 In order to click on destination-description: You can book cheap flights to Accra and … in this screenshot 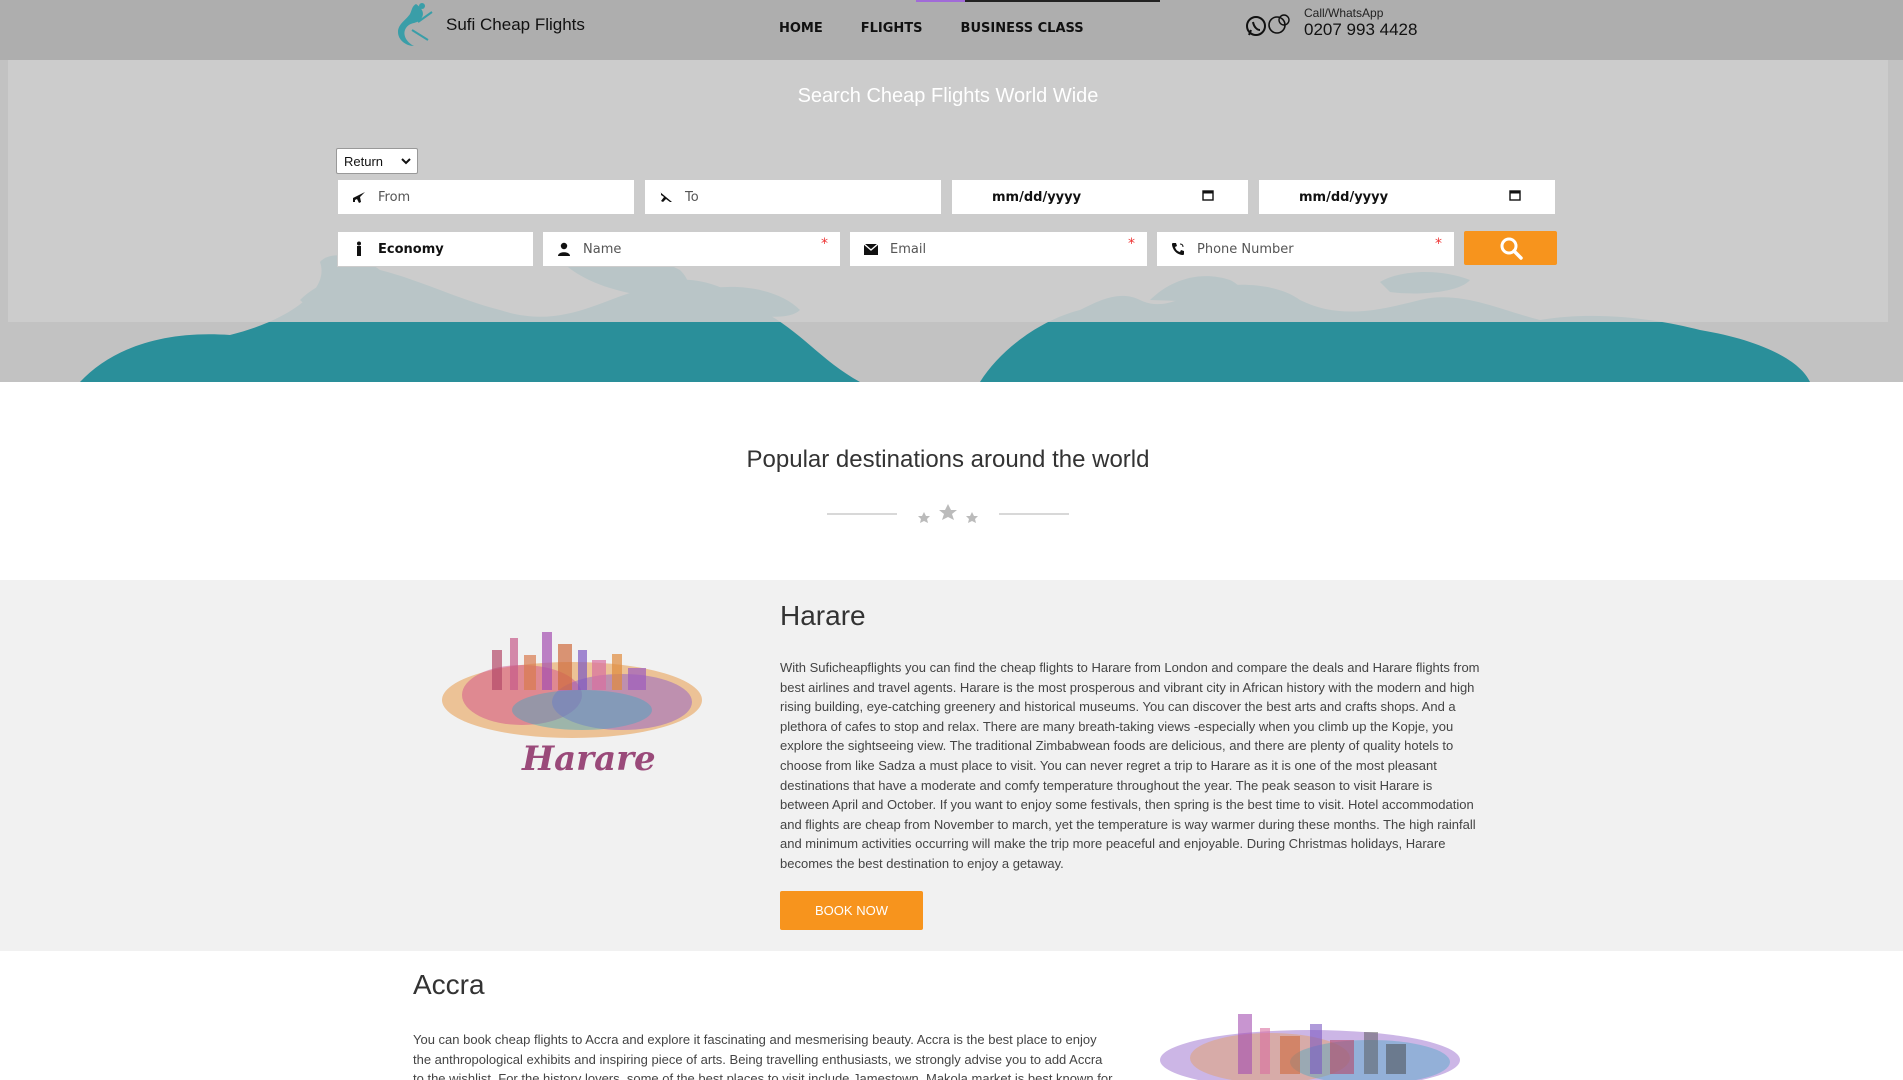, I will do `click(763, 1056)`.